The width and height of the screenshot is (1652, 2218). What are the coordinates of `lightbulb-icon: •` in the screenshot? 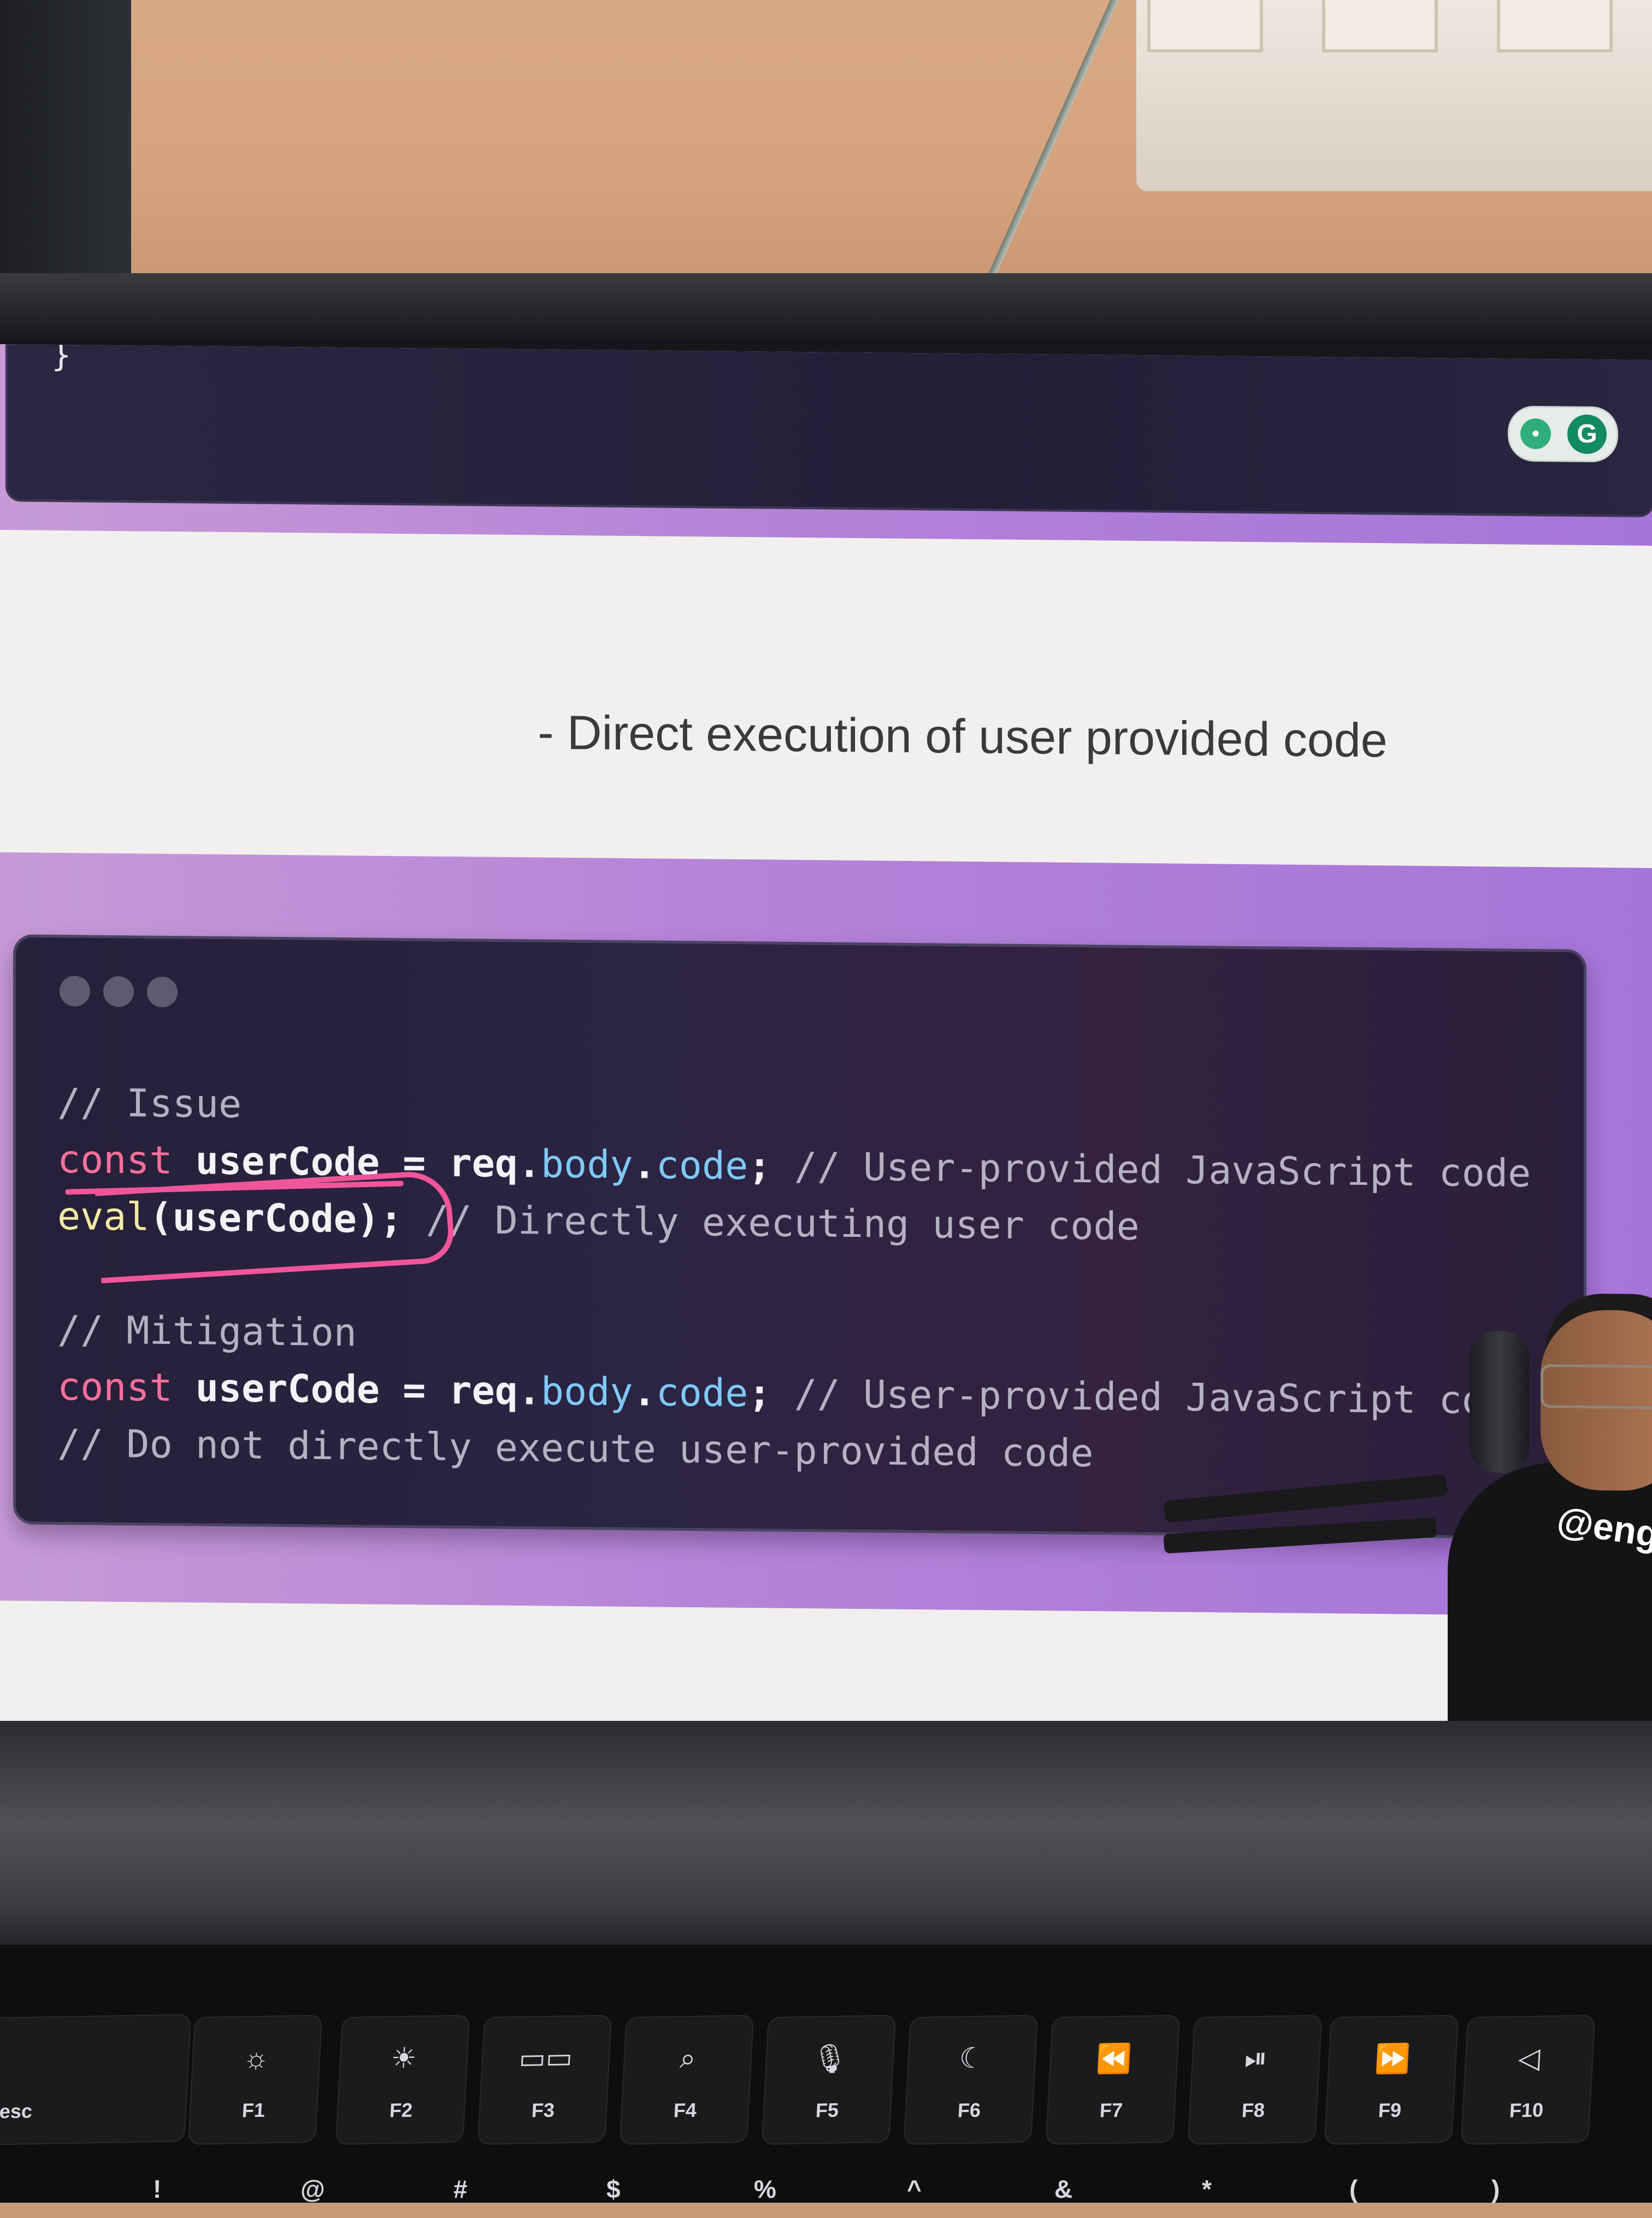 It's located at (1535, 434).